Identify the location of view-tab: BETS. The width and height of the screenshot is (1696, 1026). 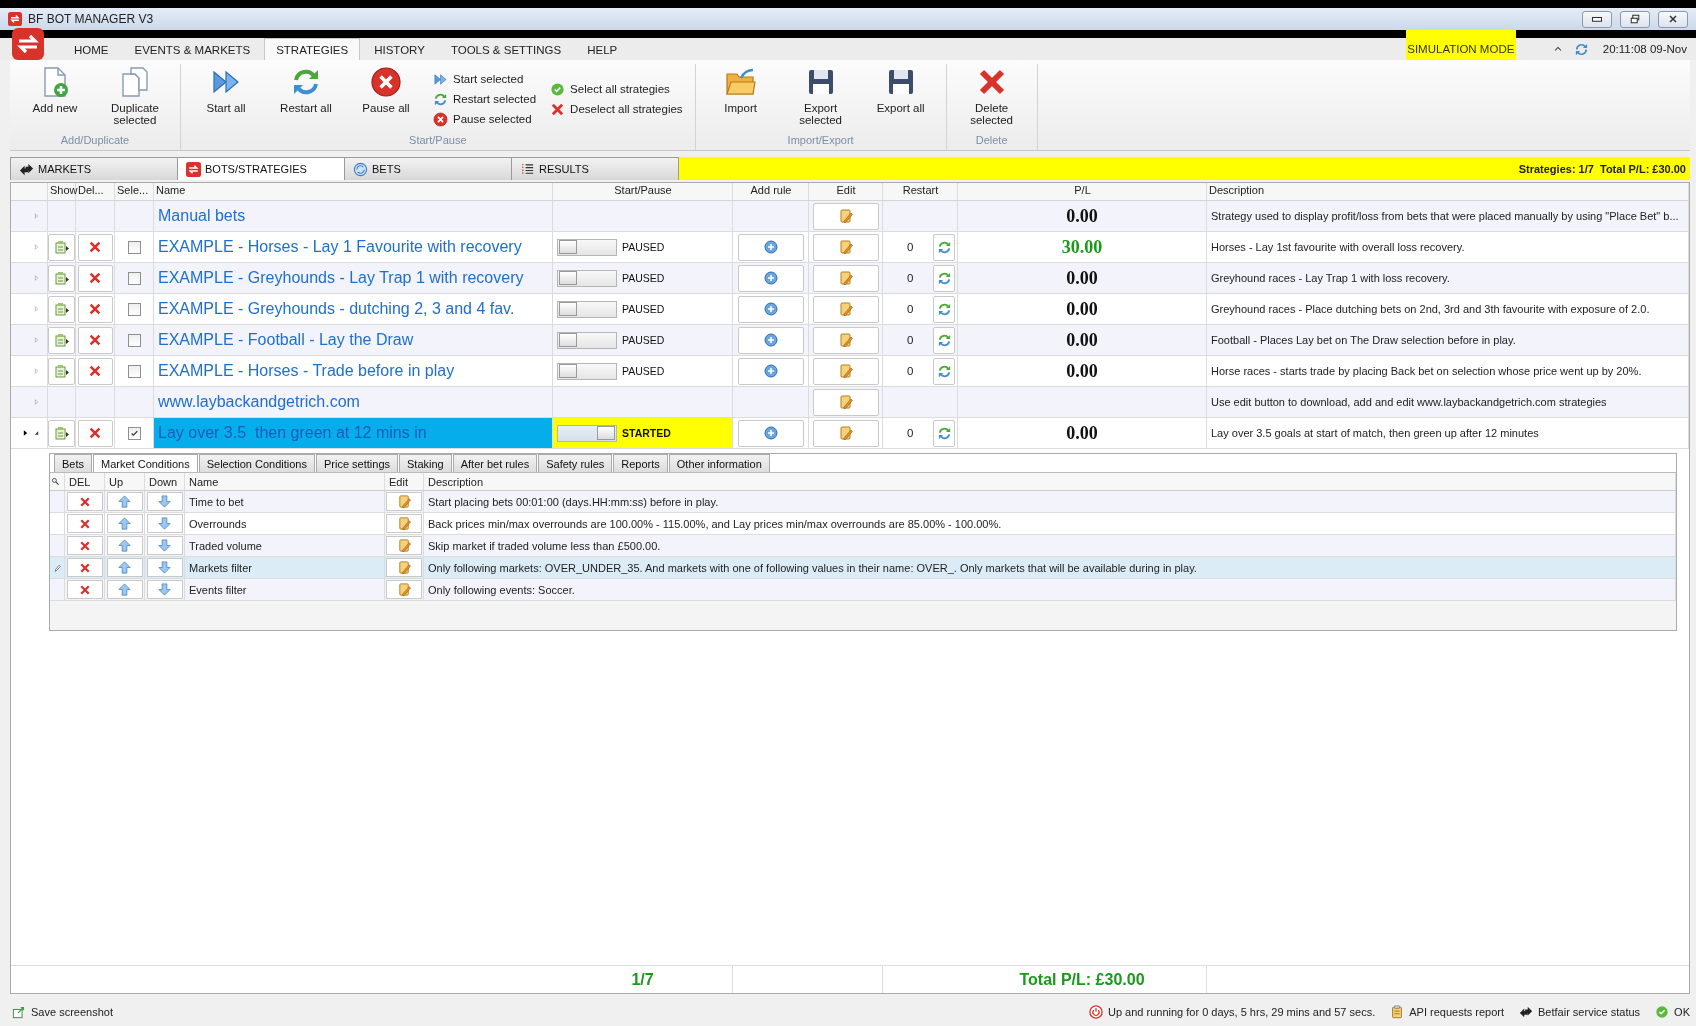
(428, 168).